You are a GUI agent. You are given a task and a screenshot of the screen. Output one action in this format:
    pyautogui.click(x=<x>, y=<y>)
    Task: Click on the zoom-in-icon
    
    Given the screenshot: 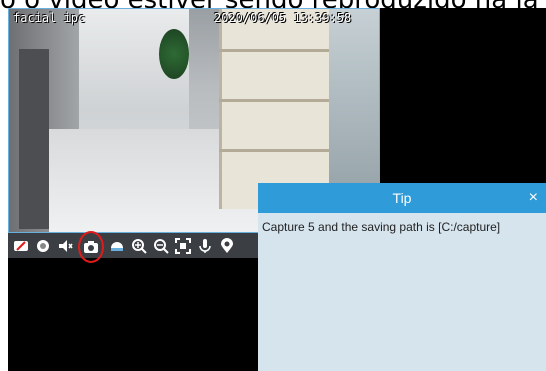 What is the action you would take?
    pyautogui.click(x=139, y=246)
    